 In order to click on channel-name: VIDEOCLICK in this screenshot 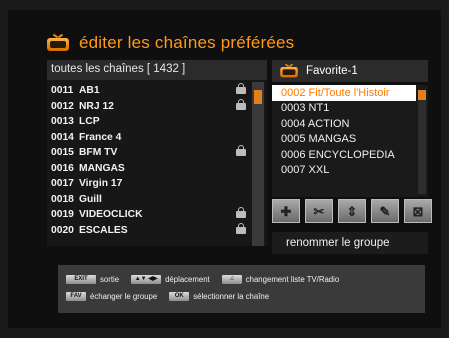, I will do `click(111, 215)`.